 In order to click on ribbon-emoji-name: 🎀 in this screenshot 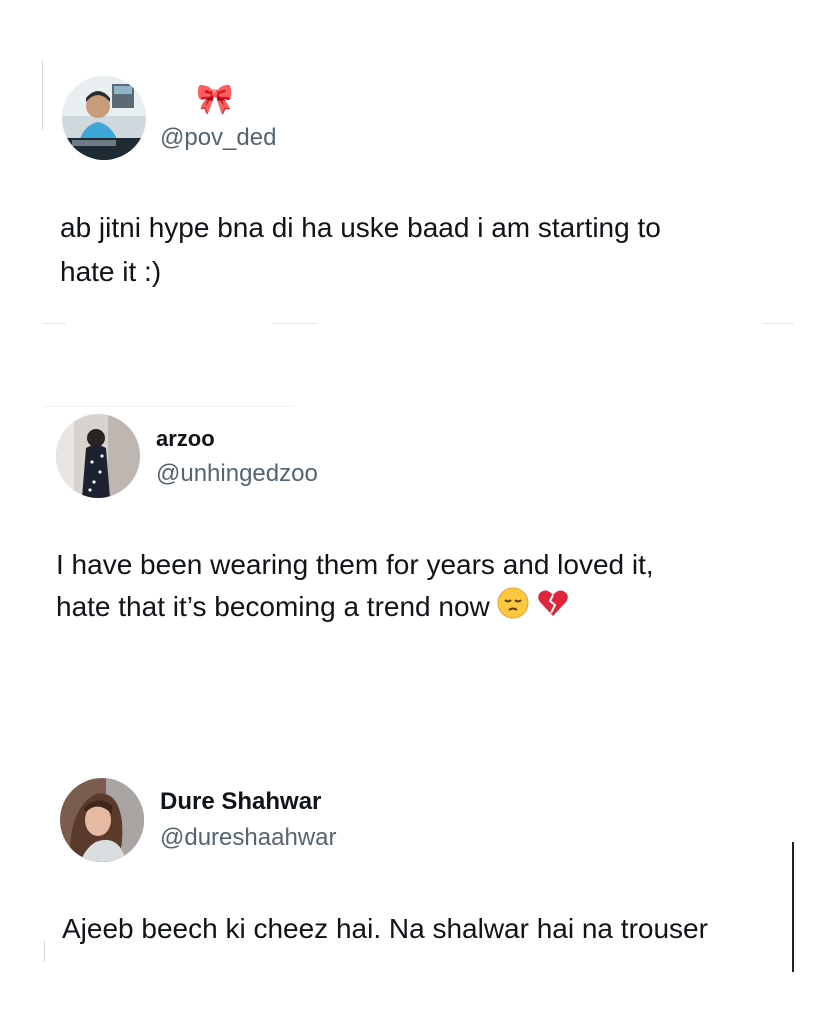, I will do `click(215, 99)`.